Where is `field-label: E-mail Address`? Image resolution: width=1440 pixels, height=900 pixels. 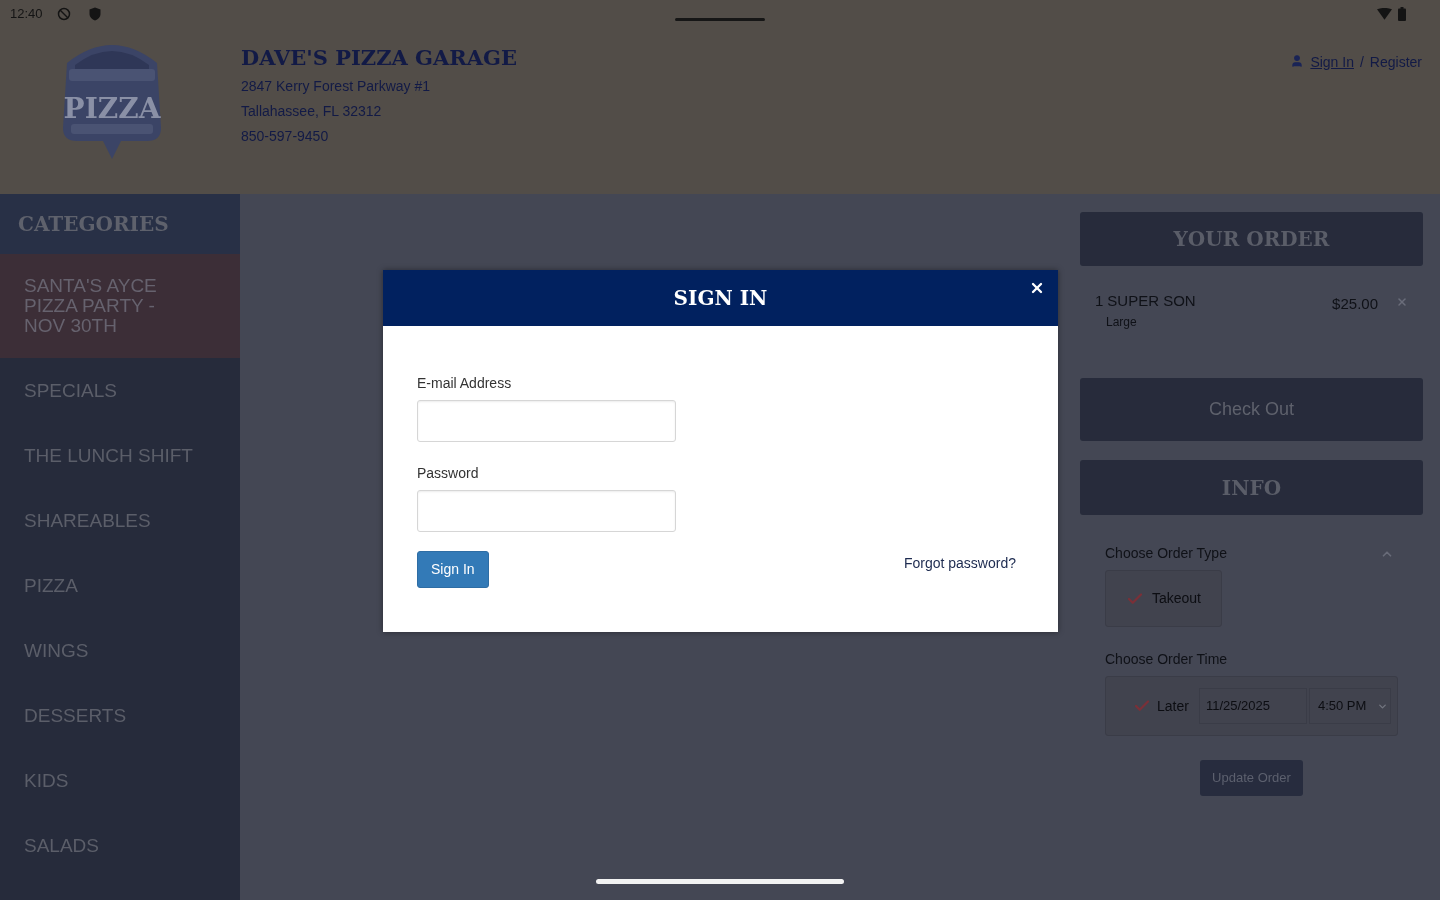
field-label: E-mail Address is located at coordinates (464, 383).